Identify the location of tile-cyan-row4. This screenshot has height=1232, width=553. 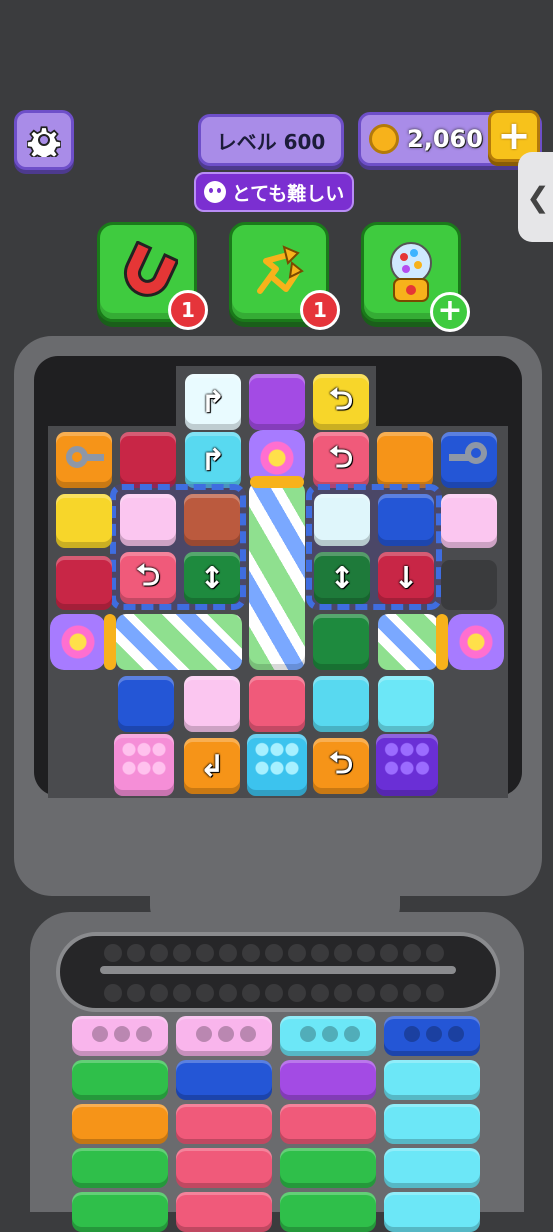
(341, 704).